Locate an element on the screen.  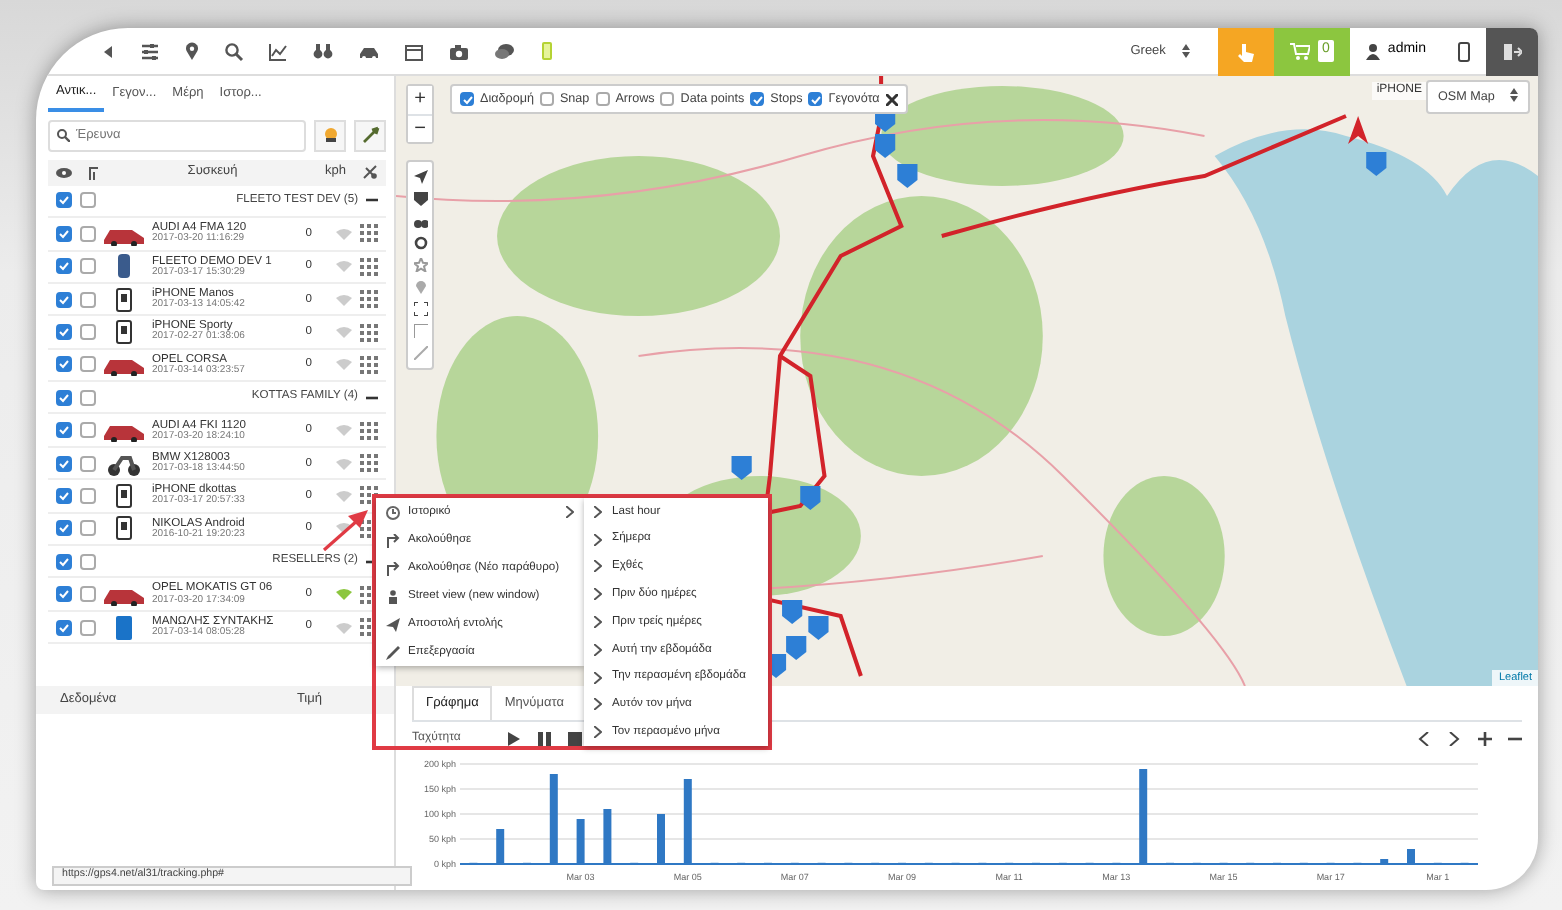
sliders-icon is located at coordinates (150, 51).